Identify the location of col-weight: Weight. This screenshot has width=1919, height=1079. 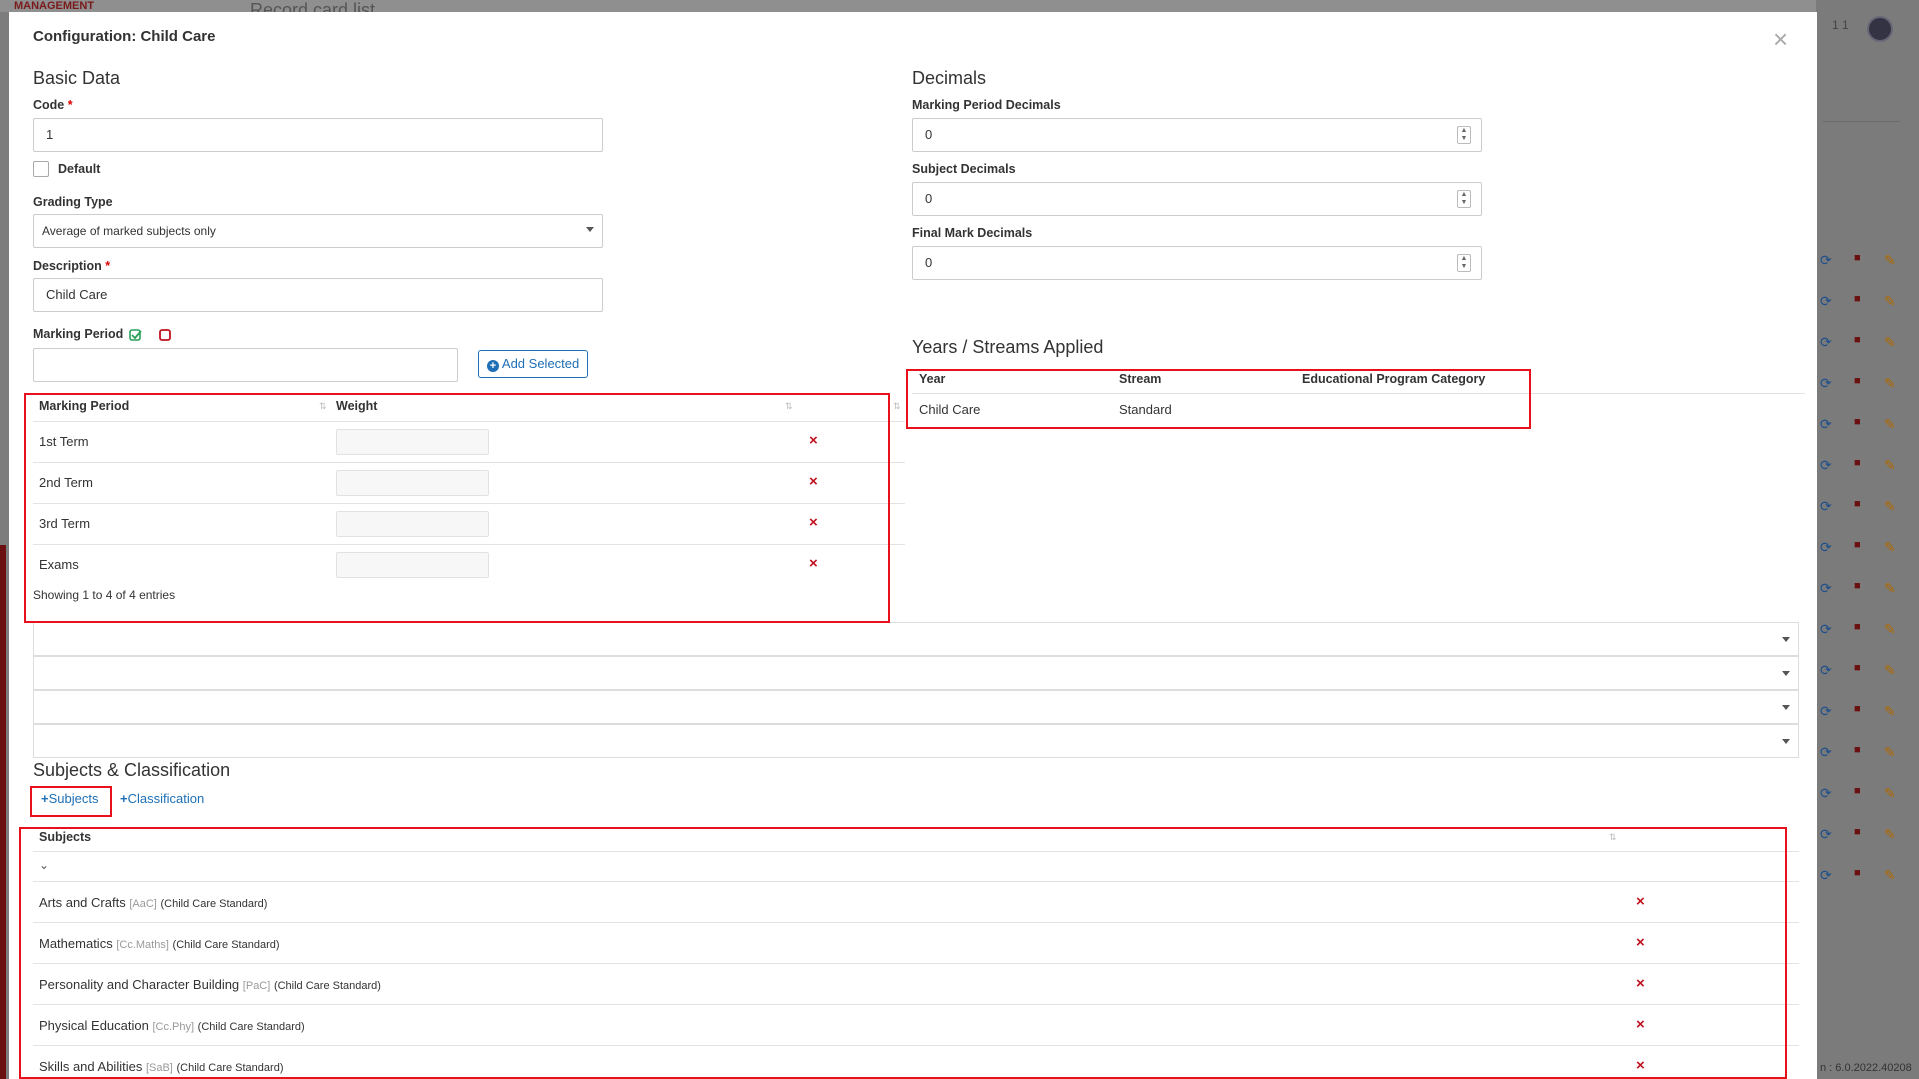
(356, 406).